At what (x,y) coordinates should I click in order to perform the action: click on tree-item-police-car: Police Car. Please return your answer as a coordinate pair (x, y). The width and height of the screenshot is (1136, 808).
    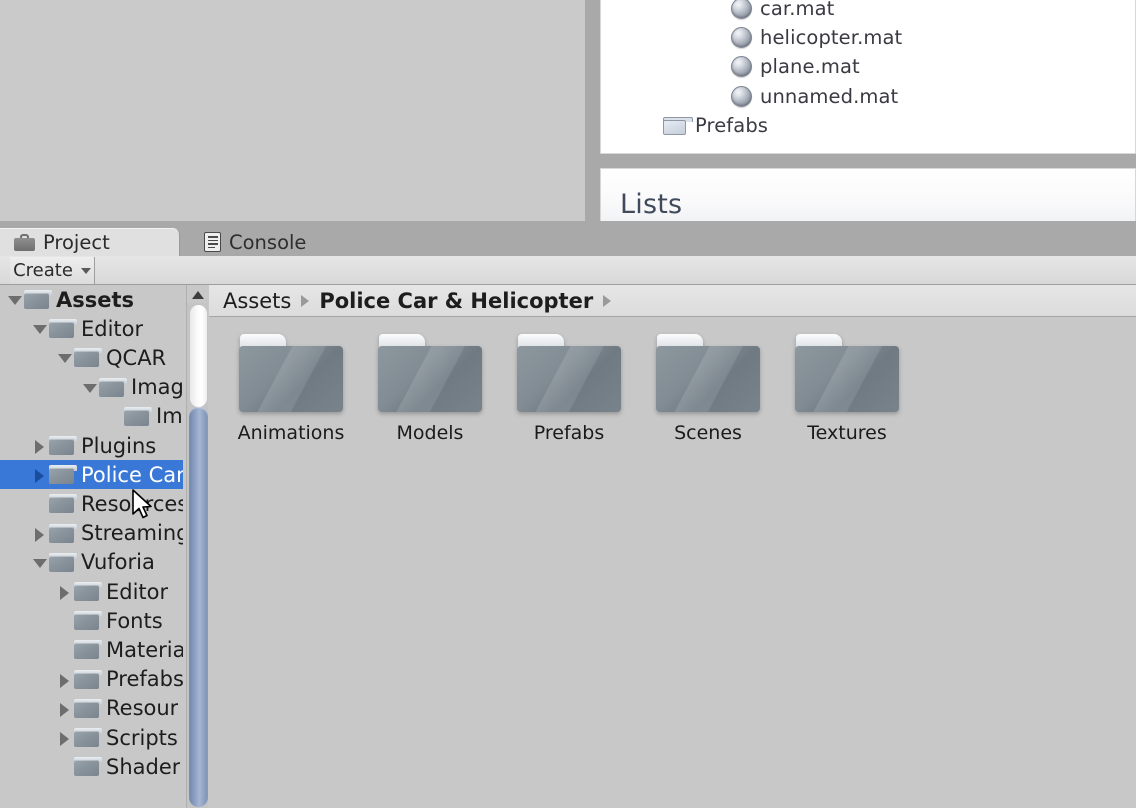
    Looking at the image, I should click on (91, 475).